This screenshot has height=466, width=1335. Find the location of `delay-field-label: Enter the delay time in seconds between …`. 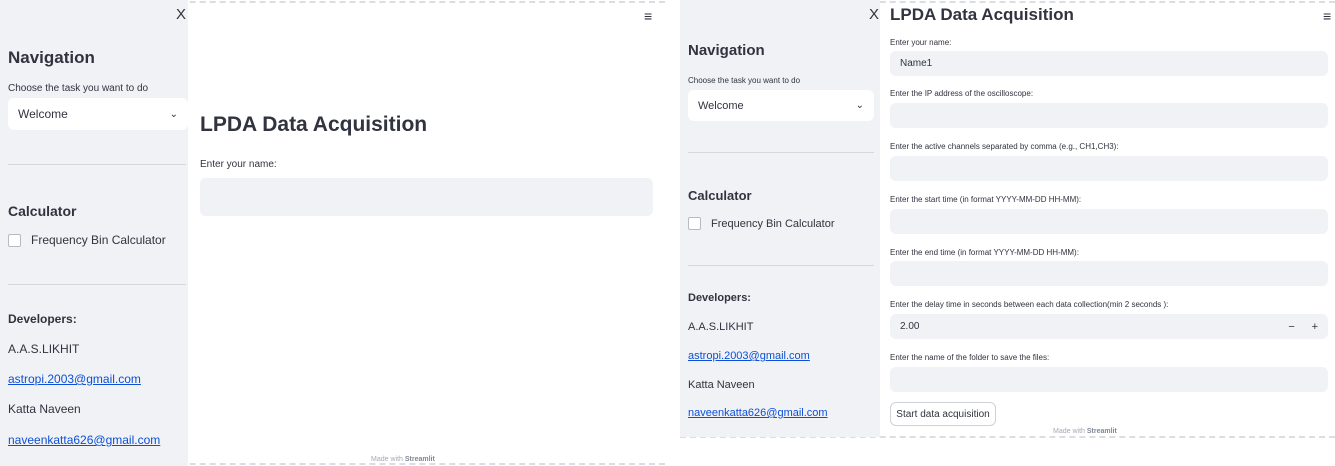

delay-field-label: Enter the delay time in seconds between … is located at coordinates (1029, 304).